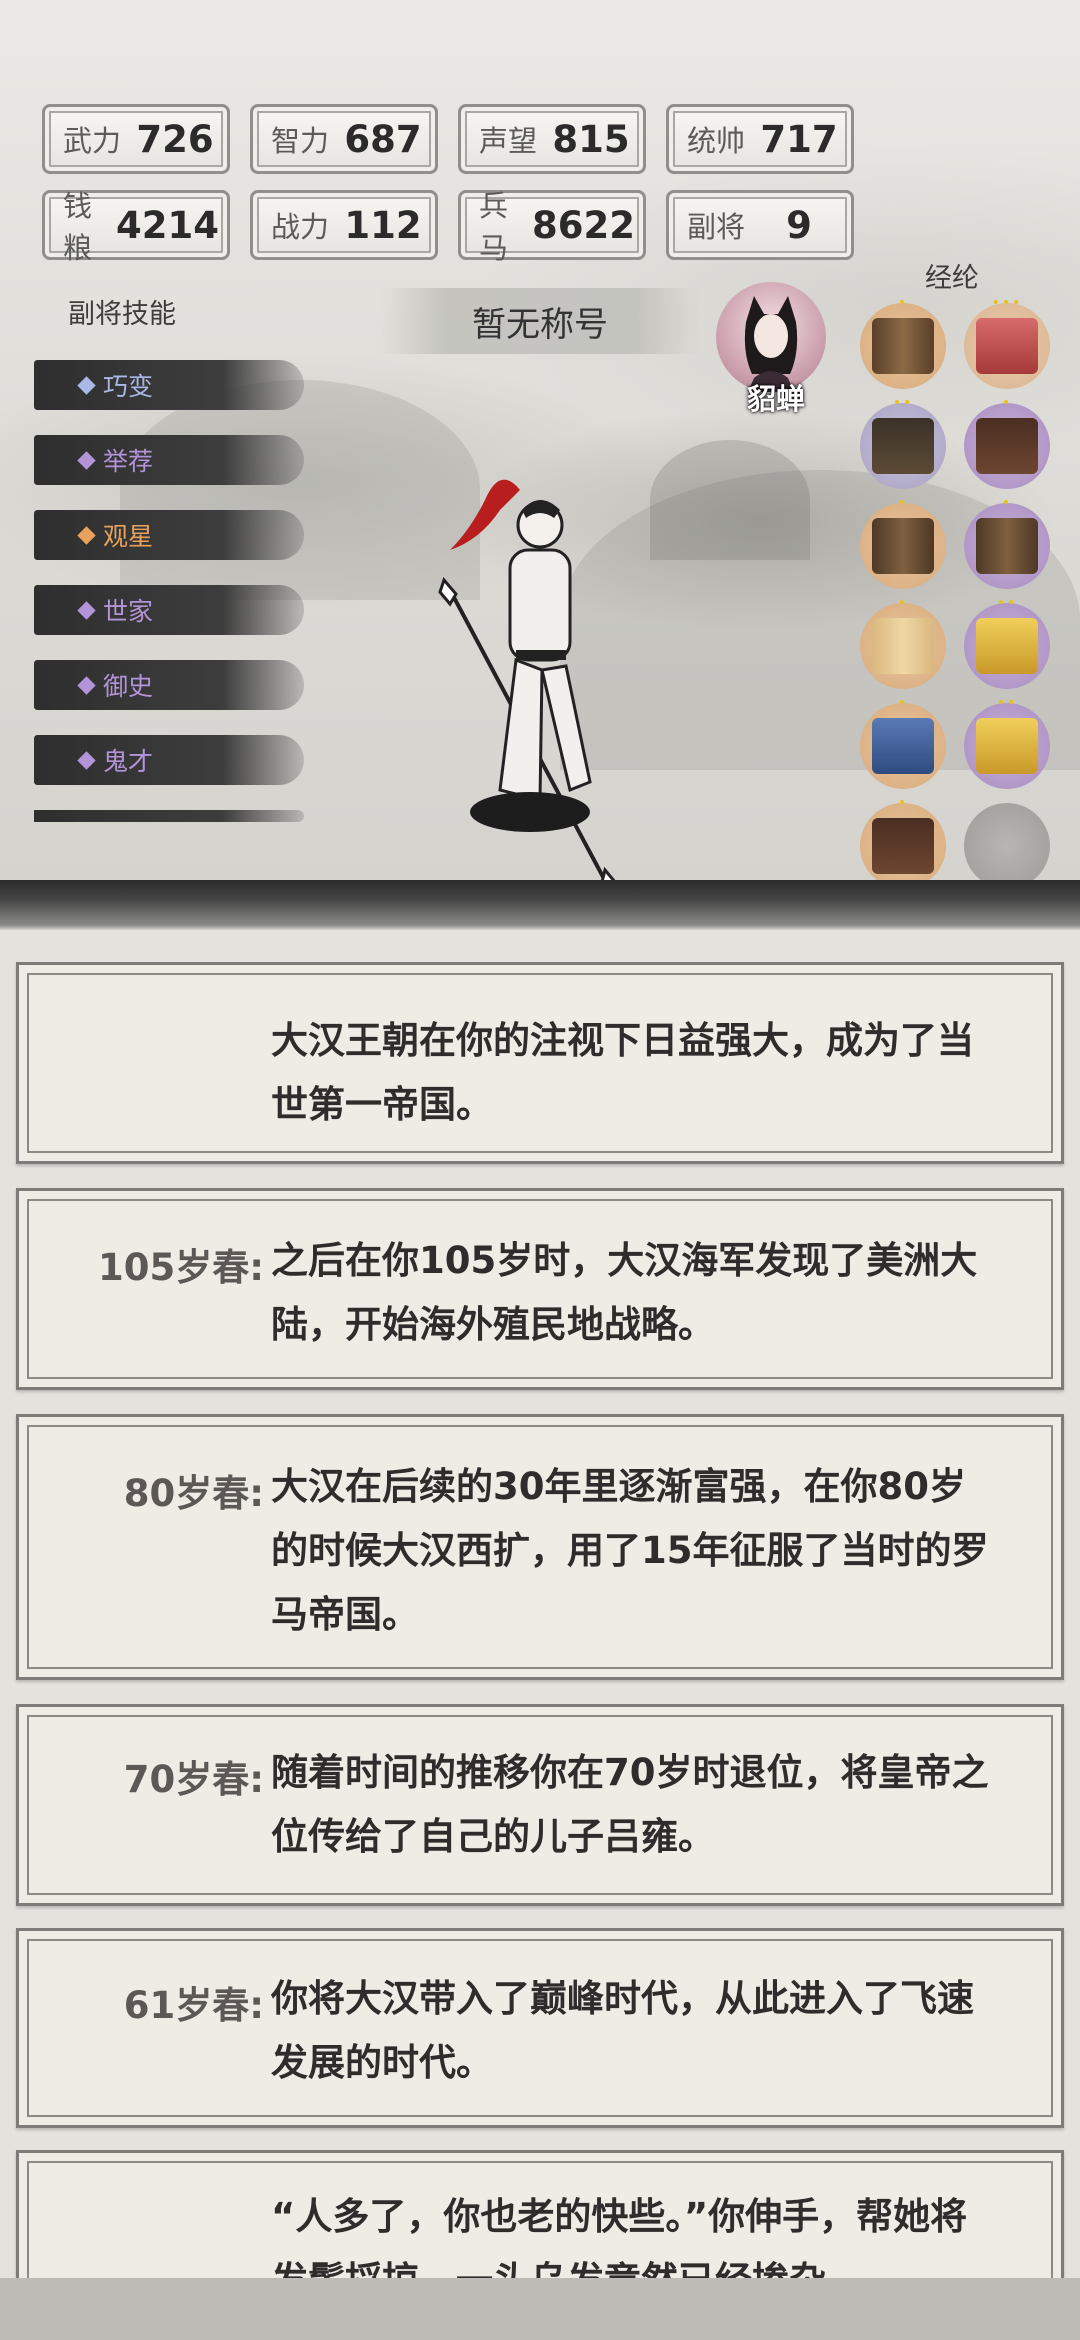 This screenshot has width=1080, height=2340. What do you see at coordinates (193, 1779) in the screenshot?
I see `event-age: 70岁春:` at bounding box center [193, 1779].